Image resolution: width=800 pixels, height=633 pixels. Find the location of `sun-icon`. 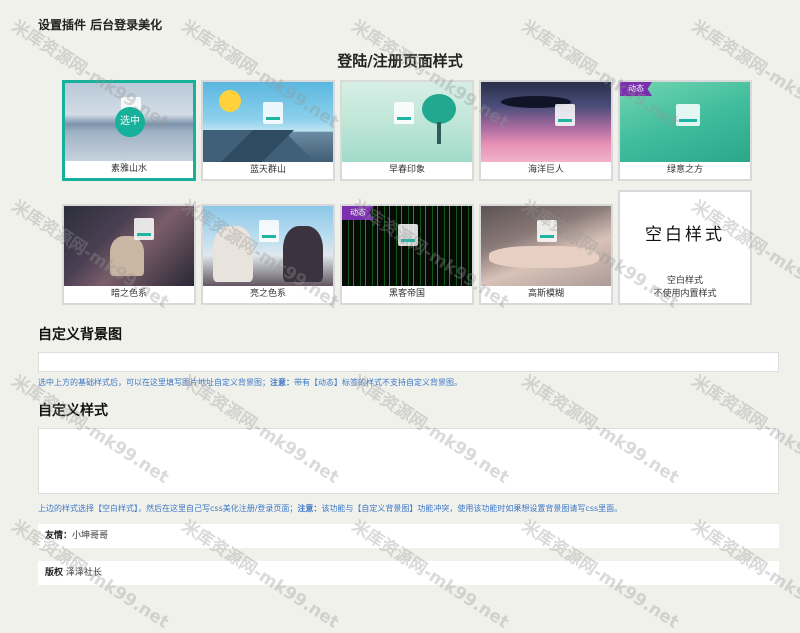

sun-icon is located at coordinates (230, 101).